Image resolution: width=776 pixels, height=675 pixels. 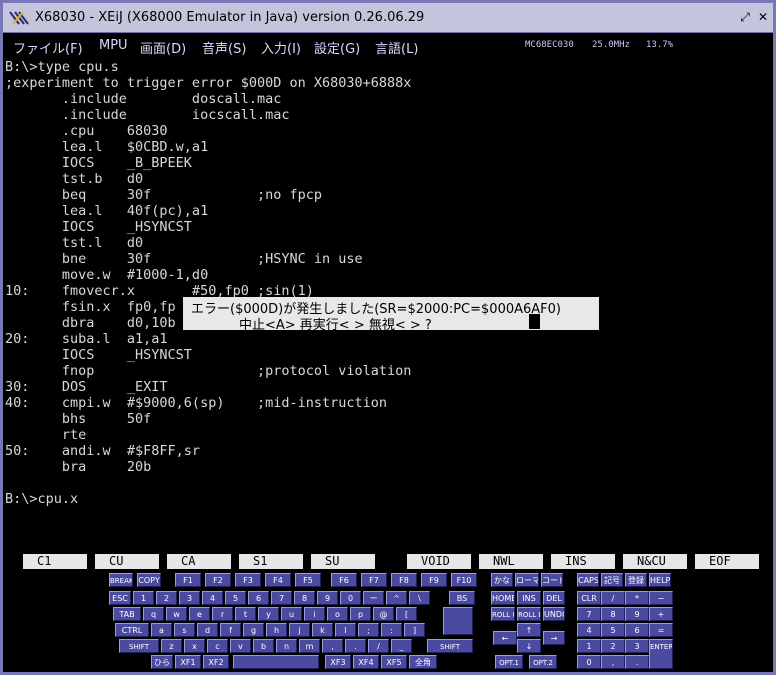 What do you see at coordinates (176, 614) in the screenshot?
I see `key-w-r2-2: w` at bounding box center [176, 614].